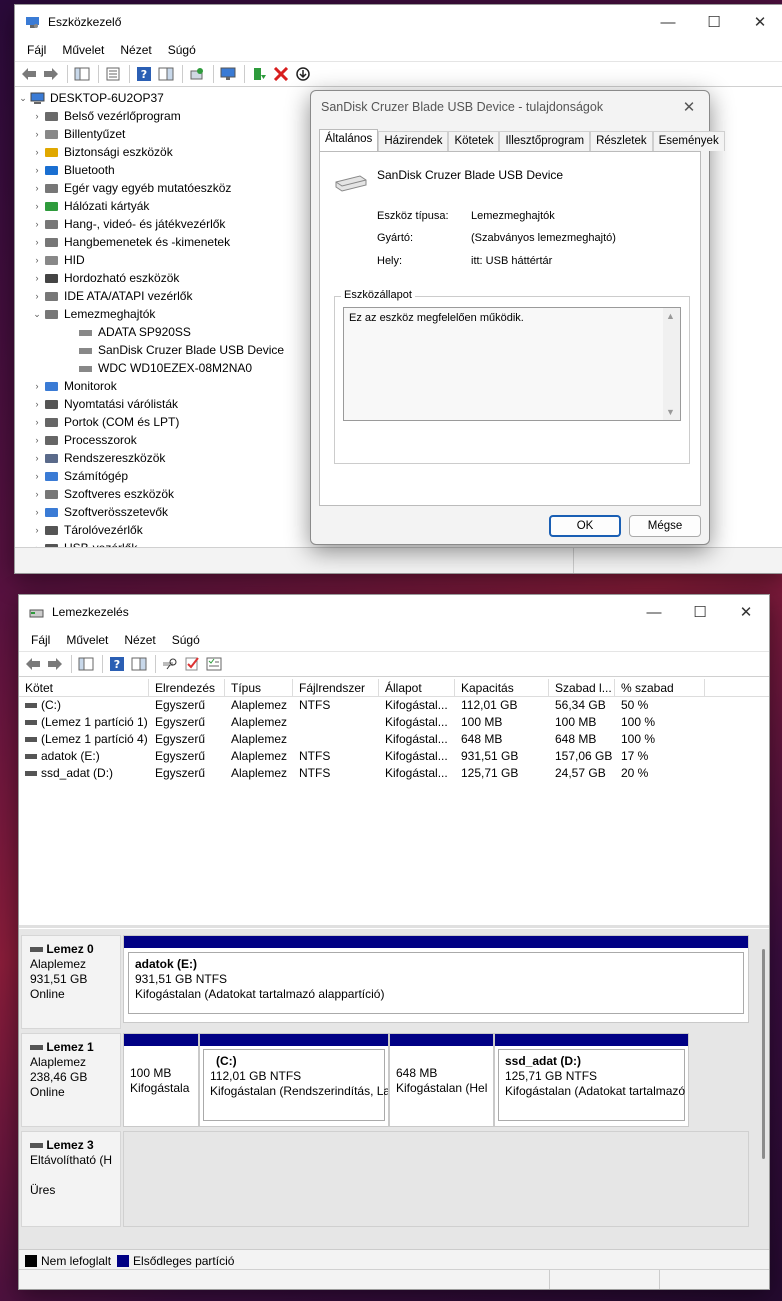 The height and width of the screenshot is (1301, 782). What do you see at coordinates (660, 687) in the screenshot?
I see `column-header: % szabad` at bounding box center [660, 687].